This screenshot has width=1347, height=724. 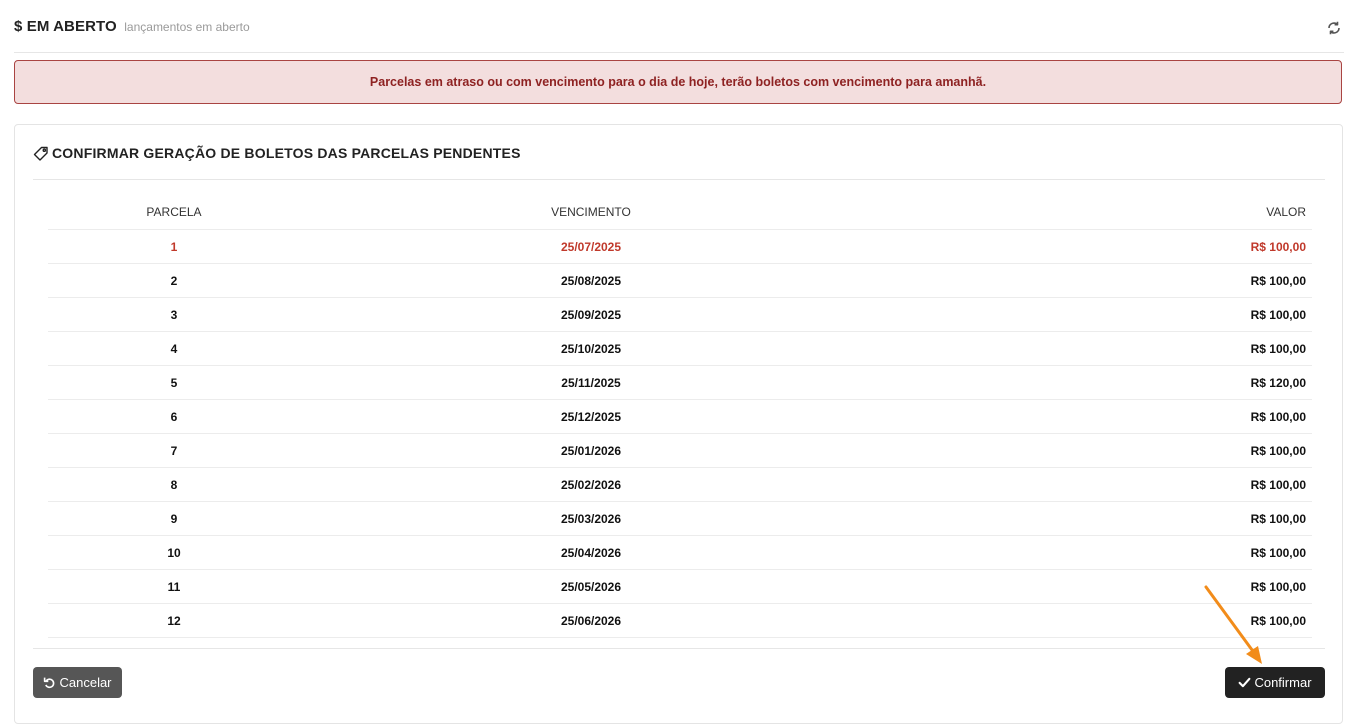 I want to click on cancel-button: Cancelar, so click(x=77, y=682).